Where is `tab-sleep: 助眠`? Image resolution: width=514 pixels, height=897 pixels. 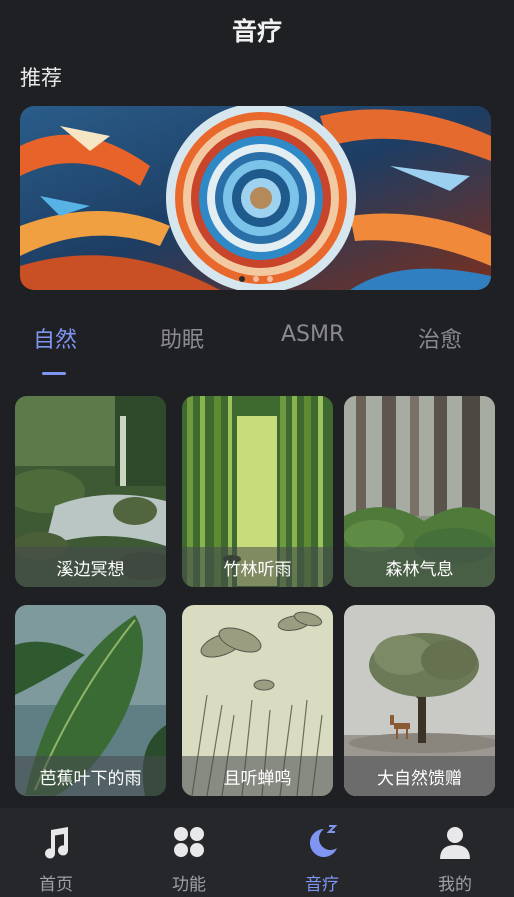 tab-sleep: 助眠 is located at coordinates (182, 338).